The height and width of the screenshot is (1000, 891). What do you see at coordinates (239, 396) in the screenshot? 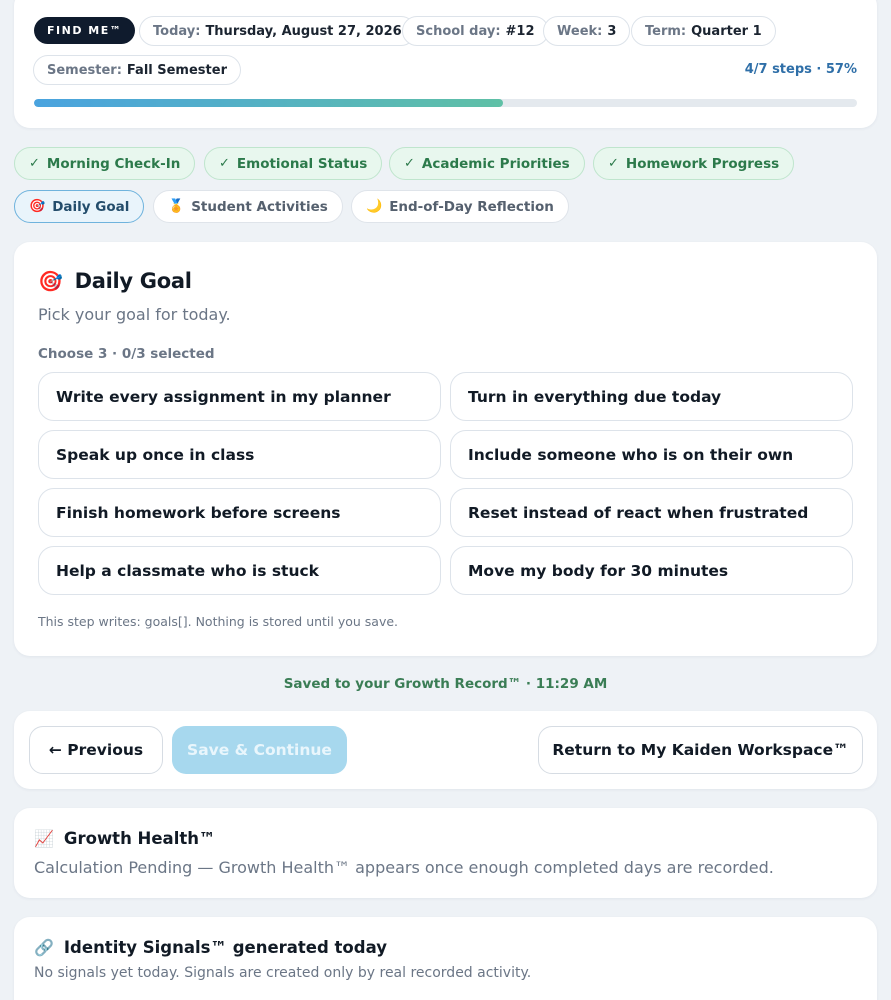
I see `goal-option: Write every assignment in my planner` at bounding box center [239, 396].